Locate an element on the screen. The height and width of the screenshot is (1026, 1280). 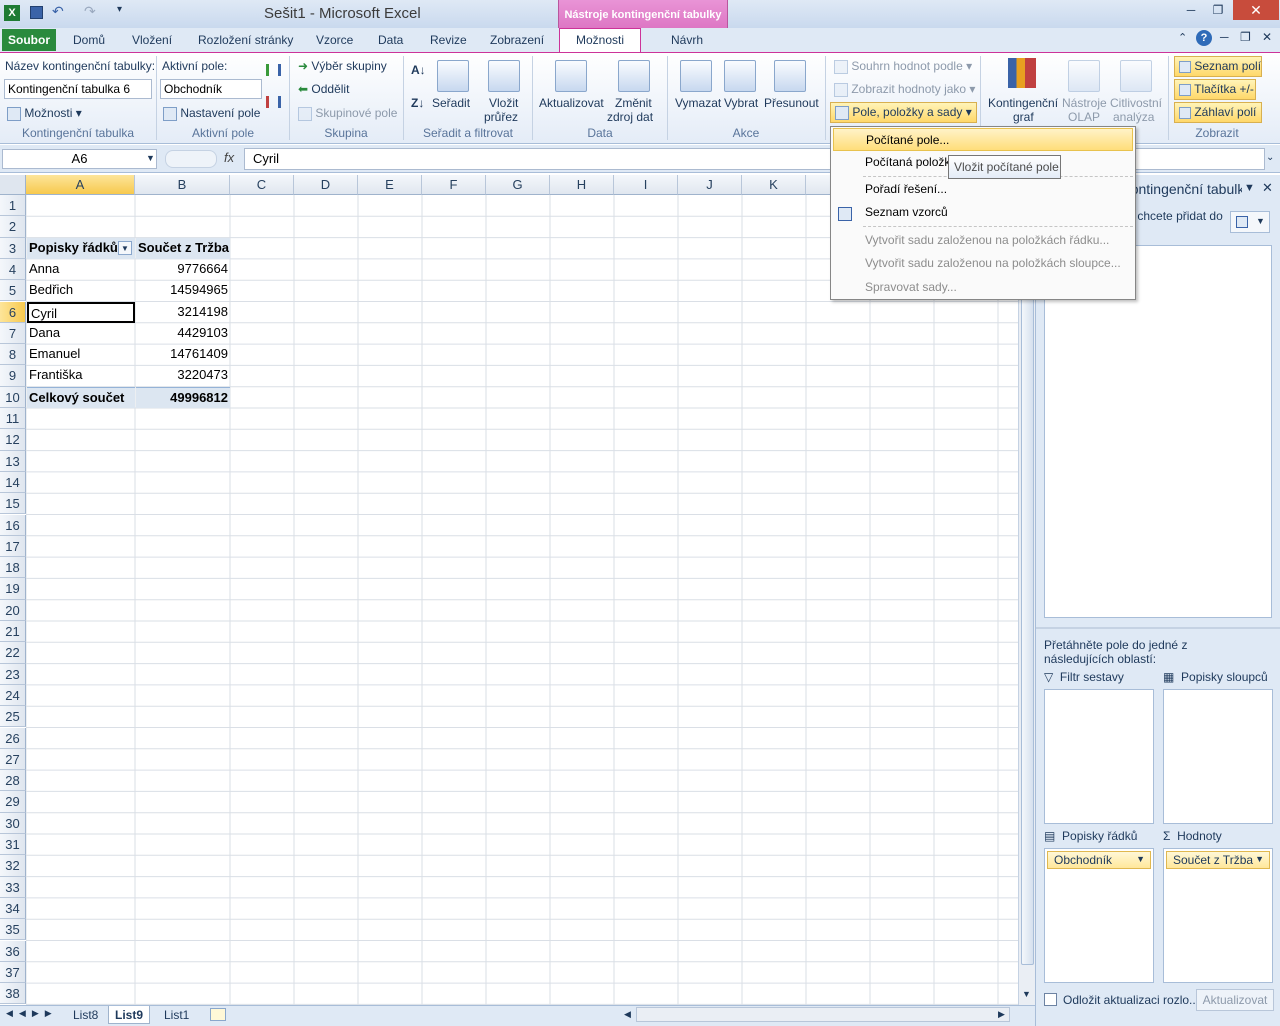
undo-icon: ↶ is located at coordinates (58, 11).